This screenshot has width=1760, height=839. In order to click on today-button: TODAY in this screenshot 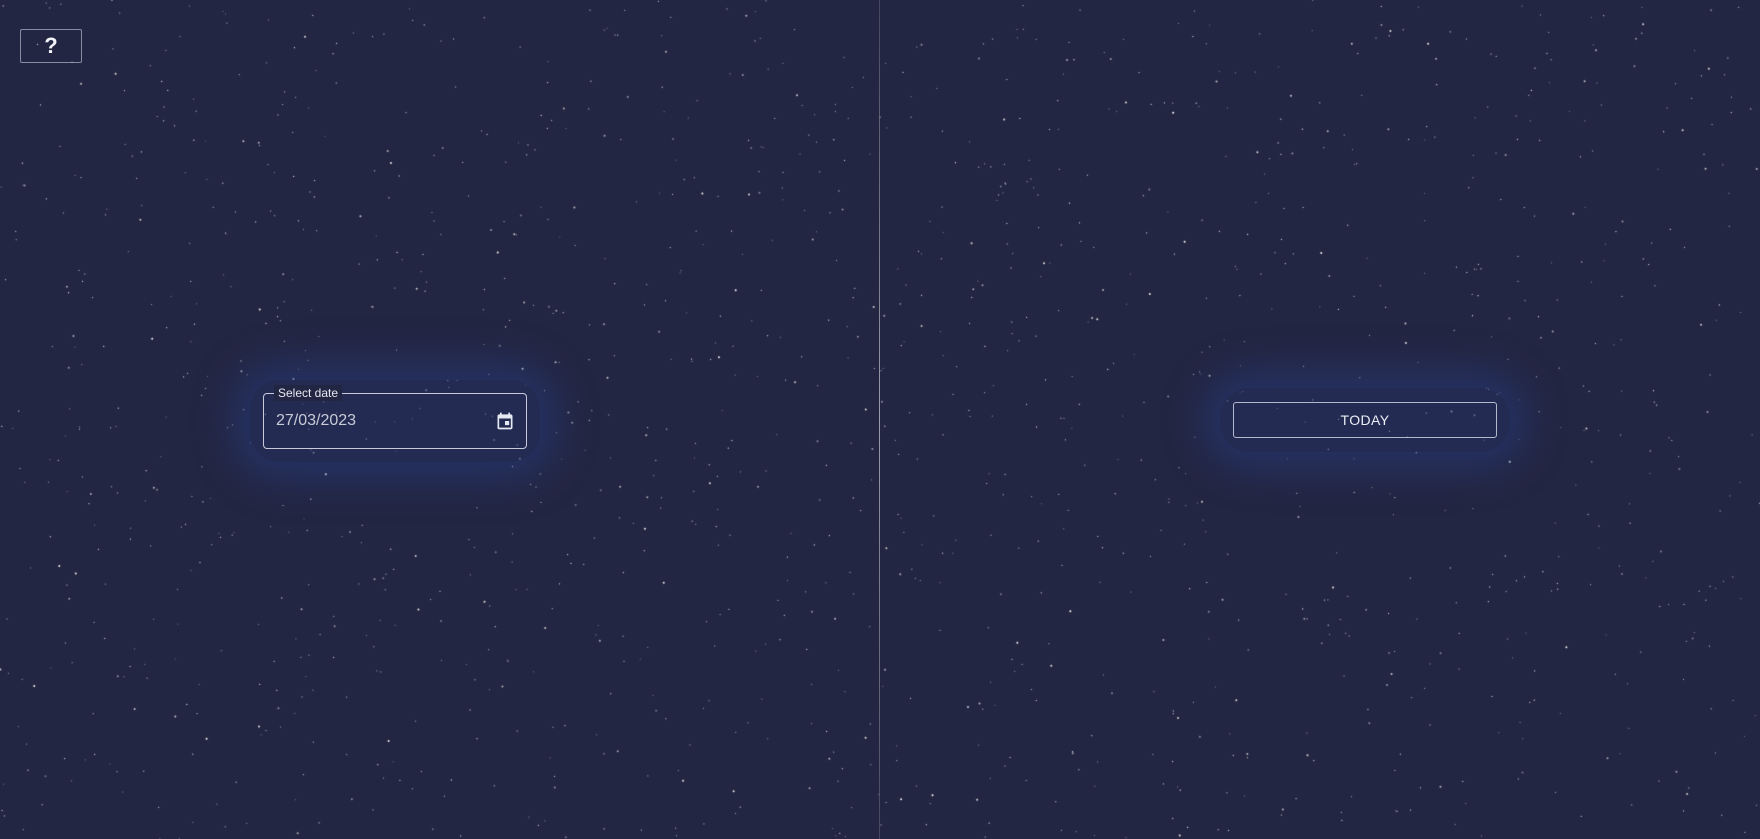, I will do `click(1365, 420)`.